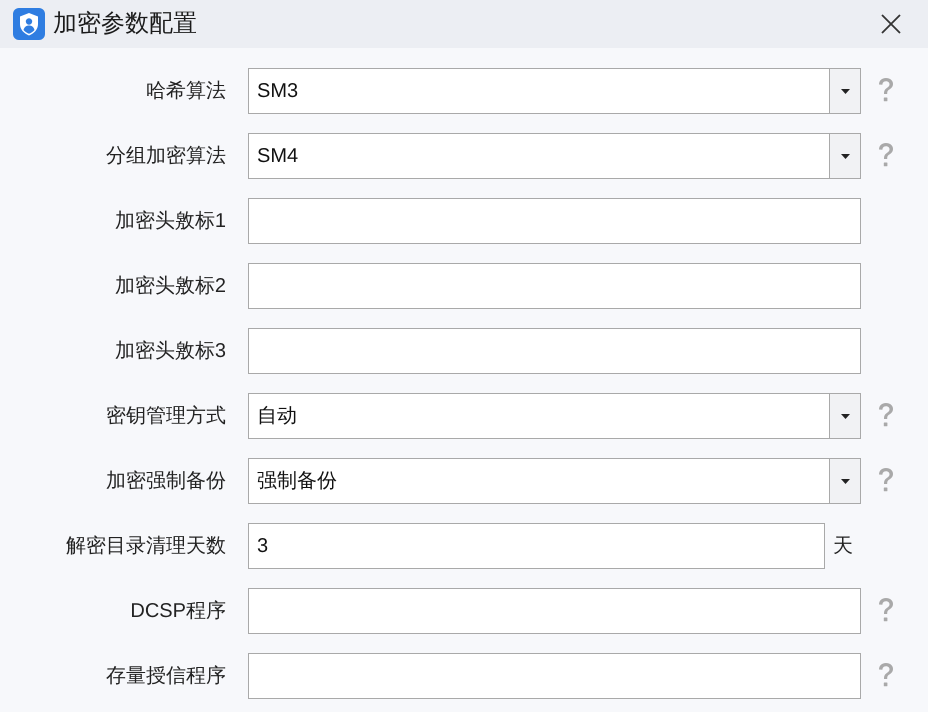 This screenshot has width=928, height=712. I want to click on dropdown: SM4, so click(554, 156).